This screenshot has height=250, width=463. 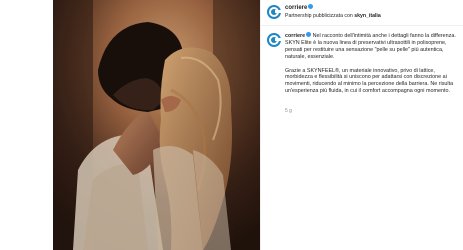 I want to click on verified-badge-icon, so click(x=311, y=6).